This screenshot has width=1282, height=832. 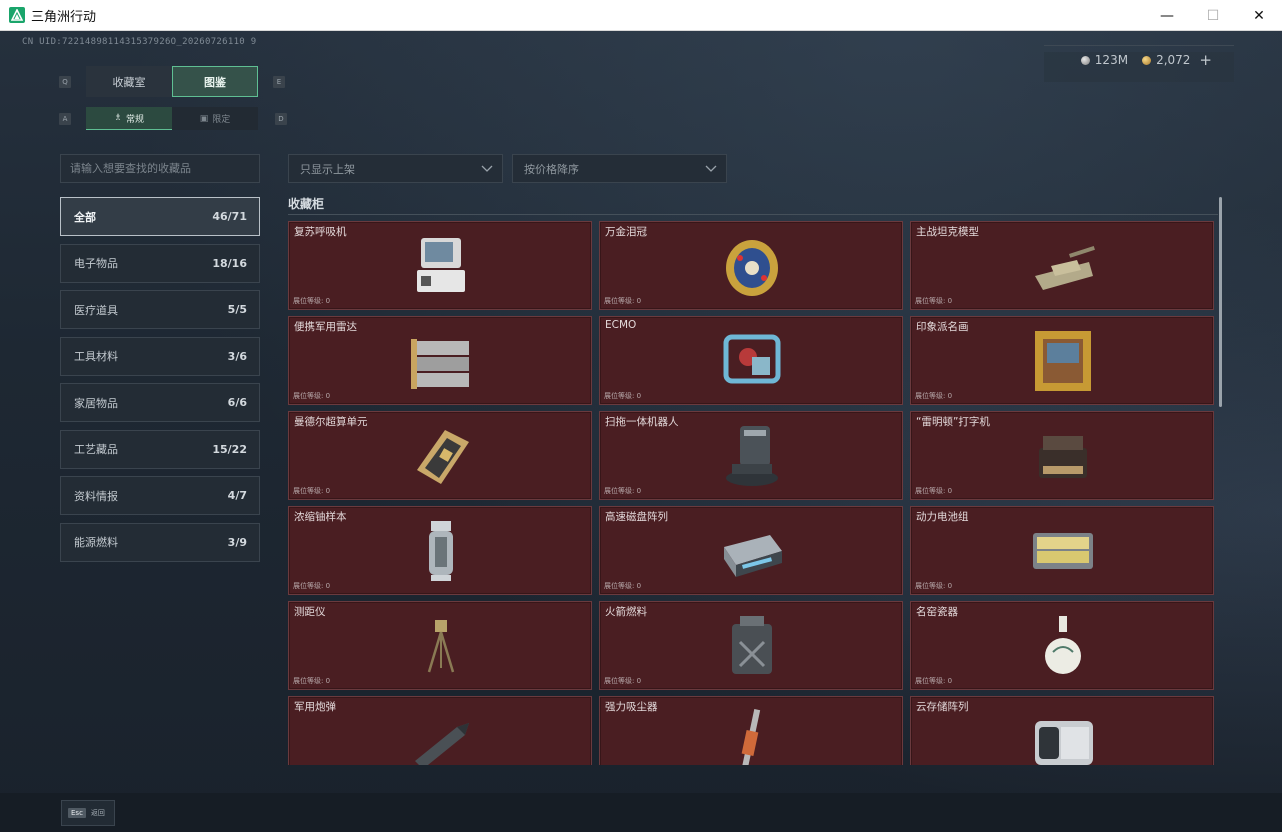 I want to click on item-name: 印象派名画, so click(x=942, y=327).